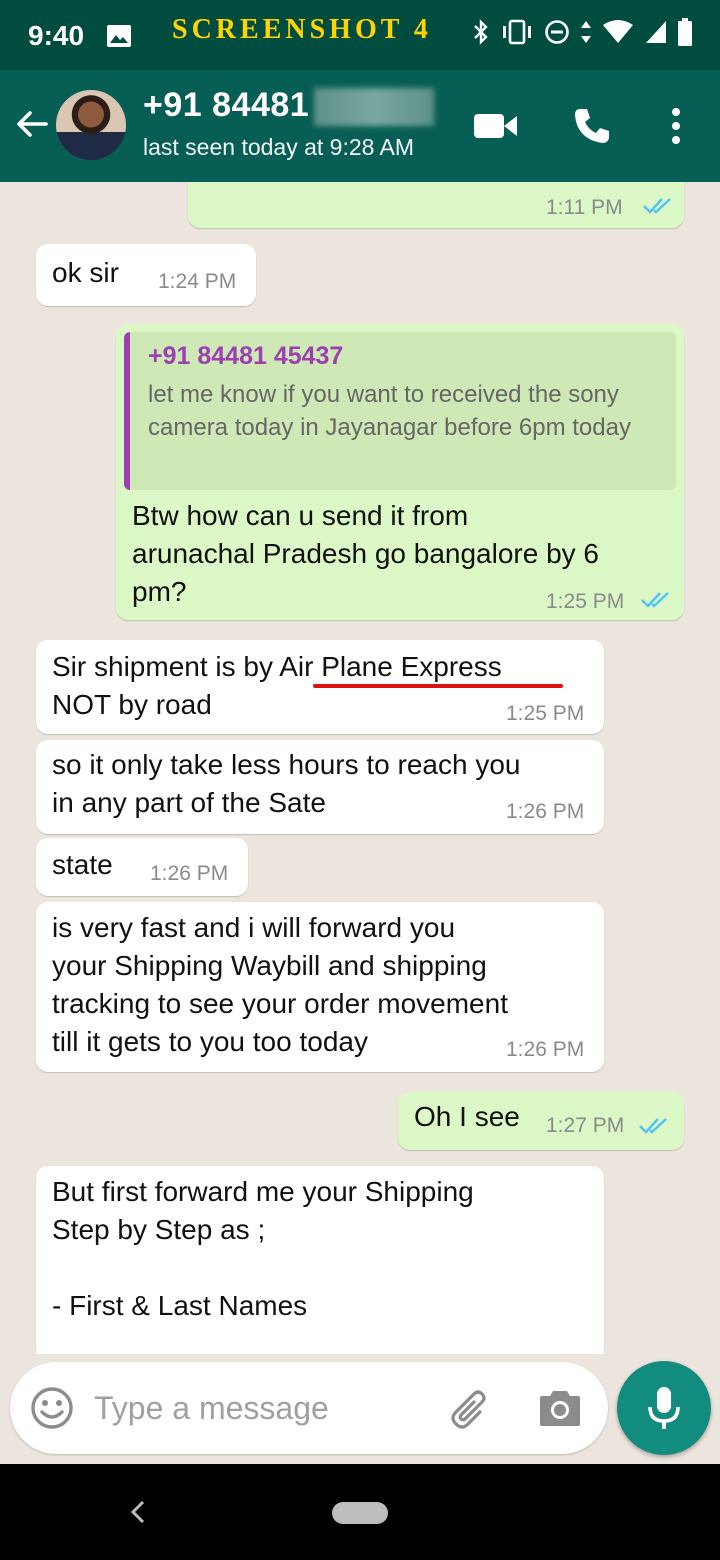  What do you see at coordinates (541, 1121) in the screenshot?
I see `message-outgoing: Oh I see 1:27 PM` at bounding box center [541, 1121].